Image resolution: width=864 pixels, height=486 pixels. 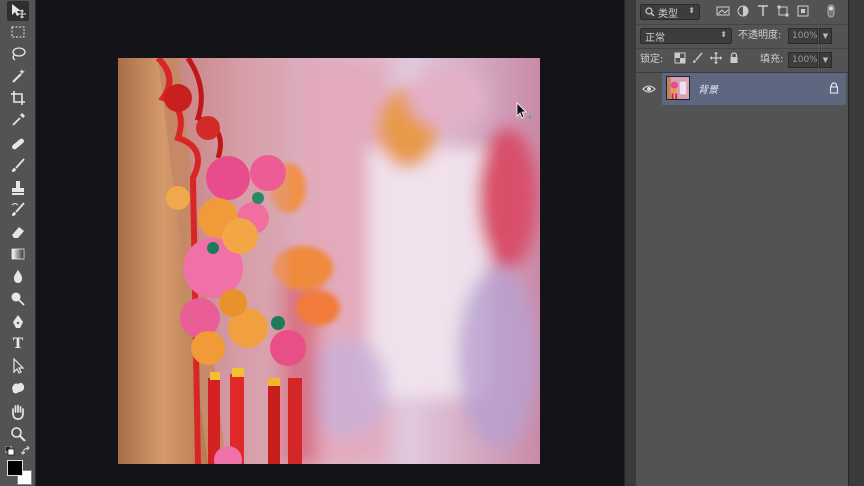 I want to click on pen-tool, so click(x=18, y=322).